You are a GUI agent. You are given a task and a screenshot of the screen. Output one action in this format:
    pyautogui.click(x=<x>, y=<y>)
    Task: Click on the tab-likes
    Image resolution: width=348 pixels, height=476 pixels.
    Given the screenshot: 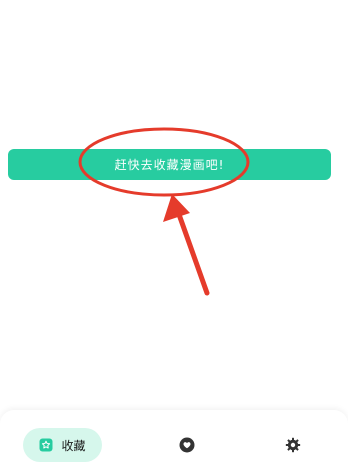 What is the action you would take?
    pyautogui.click(x=187, y=445)
    